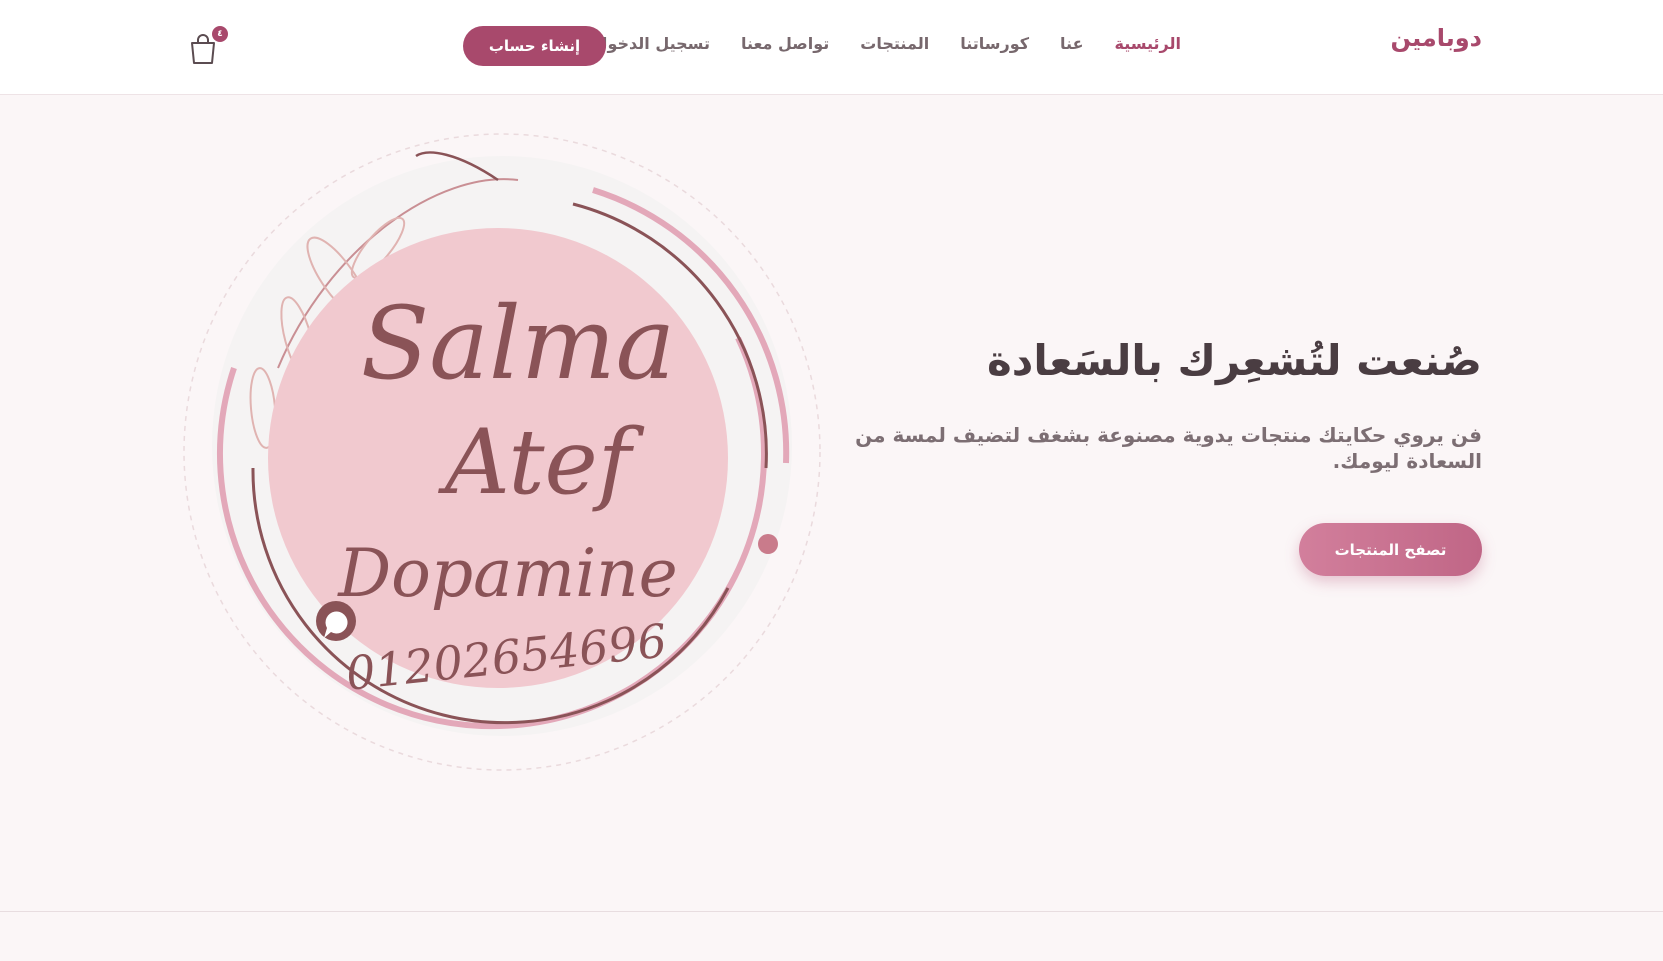 This screenshot has width=1663, height=961. I want to click on brand-logo: دوبامين, so click(1431, 38).